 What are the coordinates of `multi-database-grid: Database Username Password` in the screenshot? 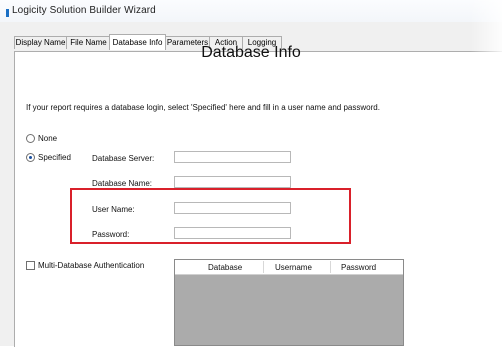 It's located at (289, 302).